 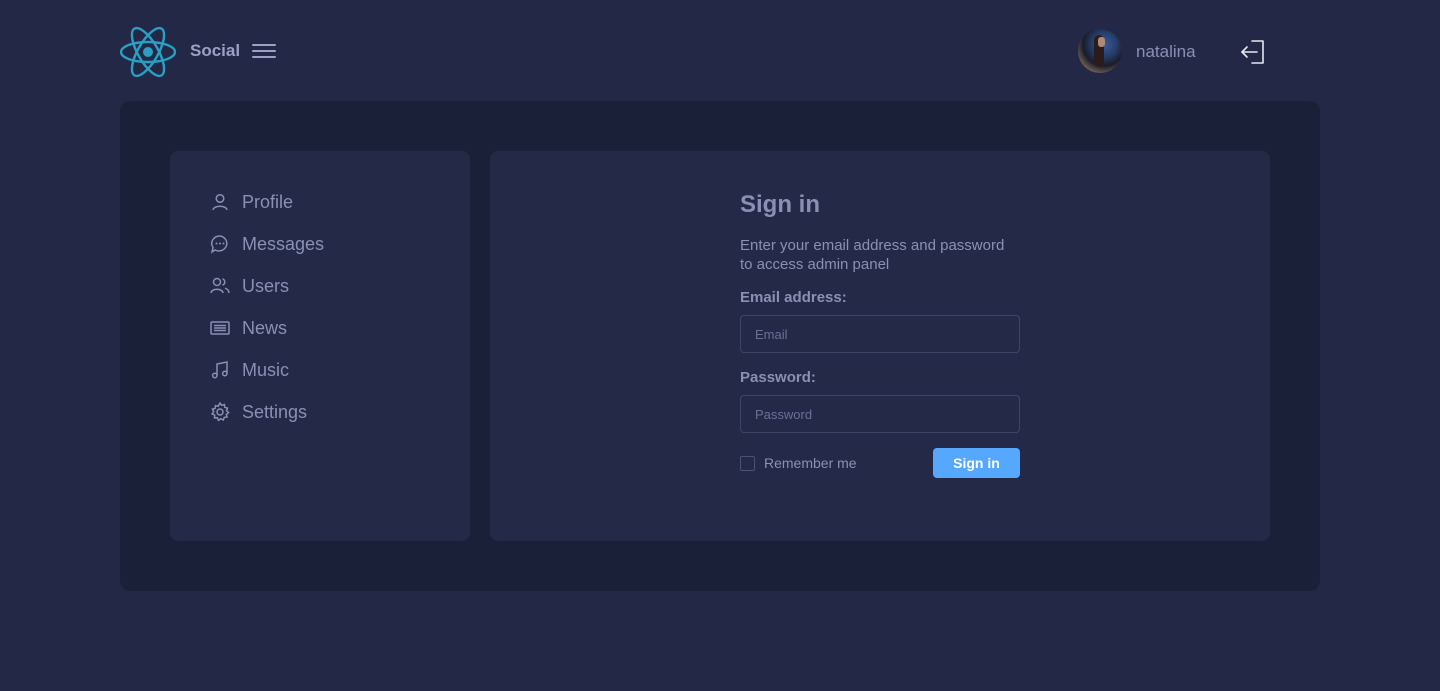 I want to click on sidebar-item-settings: Settings, so click(x=258, y=412).